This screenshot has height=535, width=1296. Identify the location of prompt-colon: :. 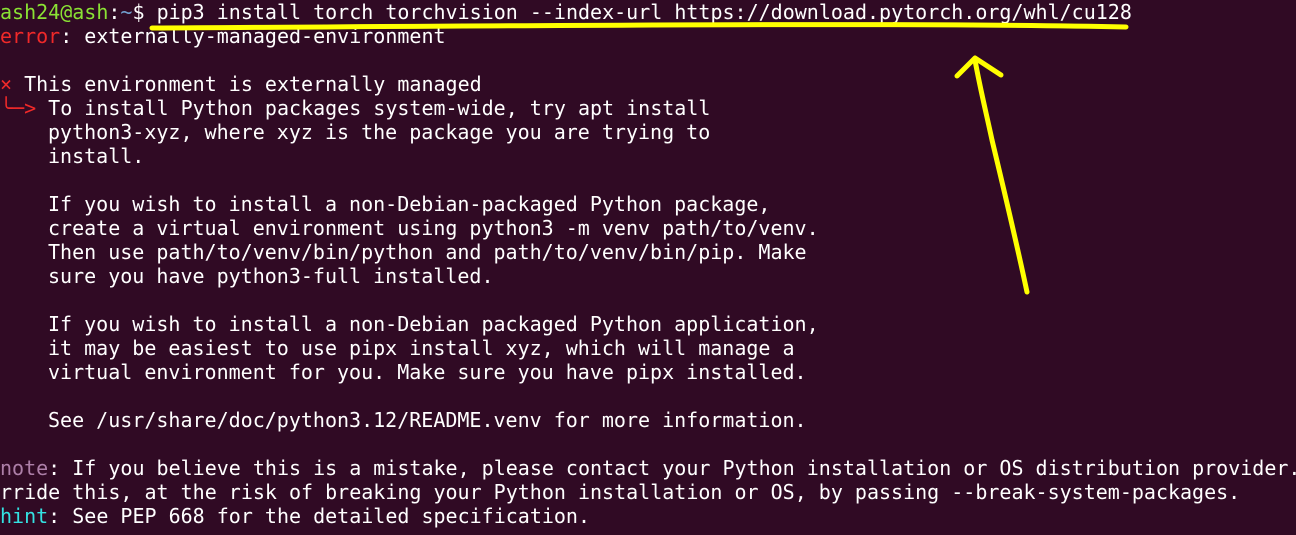
(114, 12).